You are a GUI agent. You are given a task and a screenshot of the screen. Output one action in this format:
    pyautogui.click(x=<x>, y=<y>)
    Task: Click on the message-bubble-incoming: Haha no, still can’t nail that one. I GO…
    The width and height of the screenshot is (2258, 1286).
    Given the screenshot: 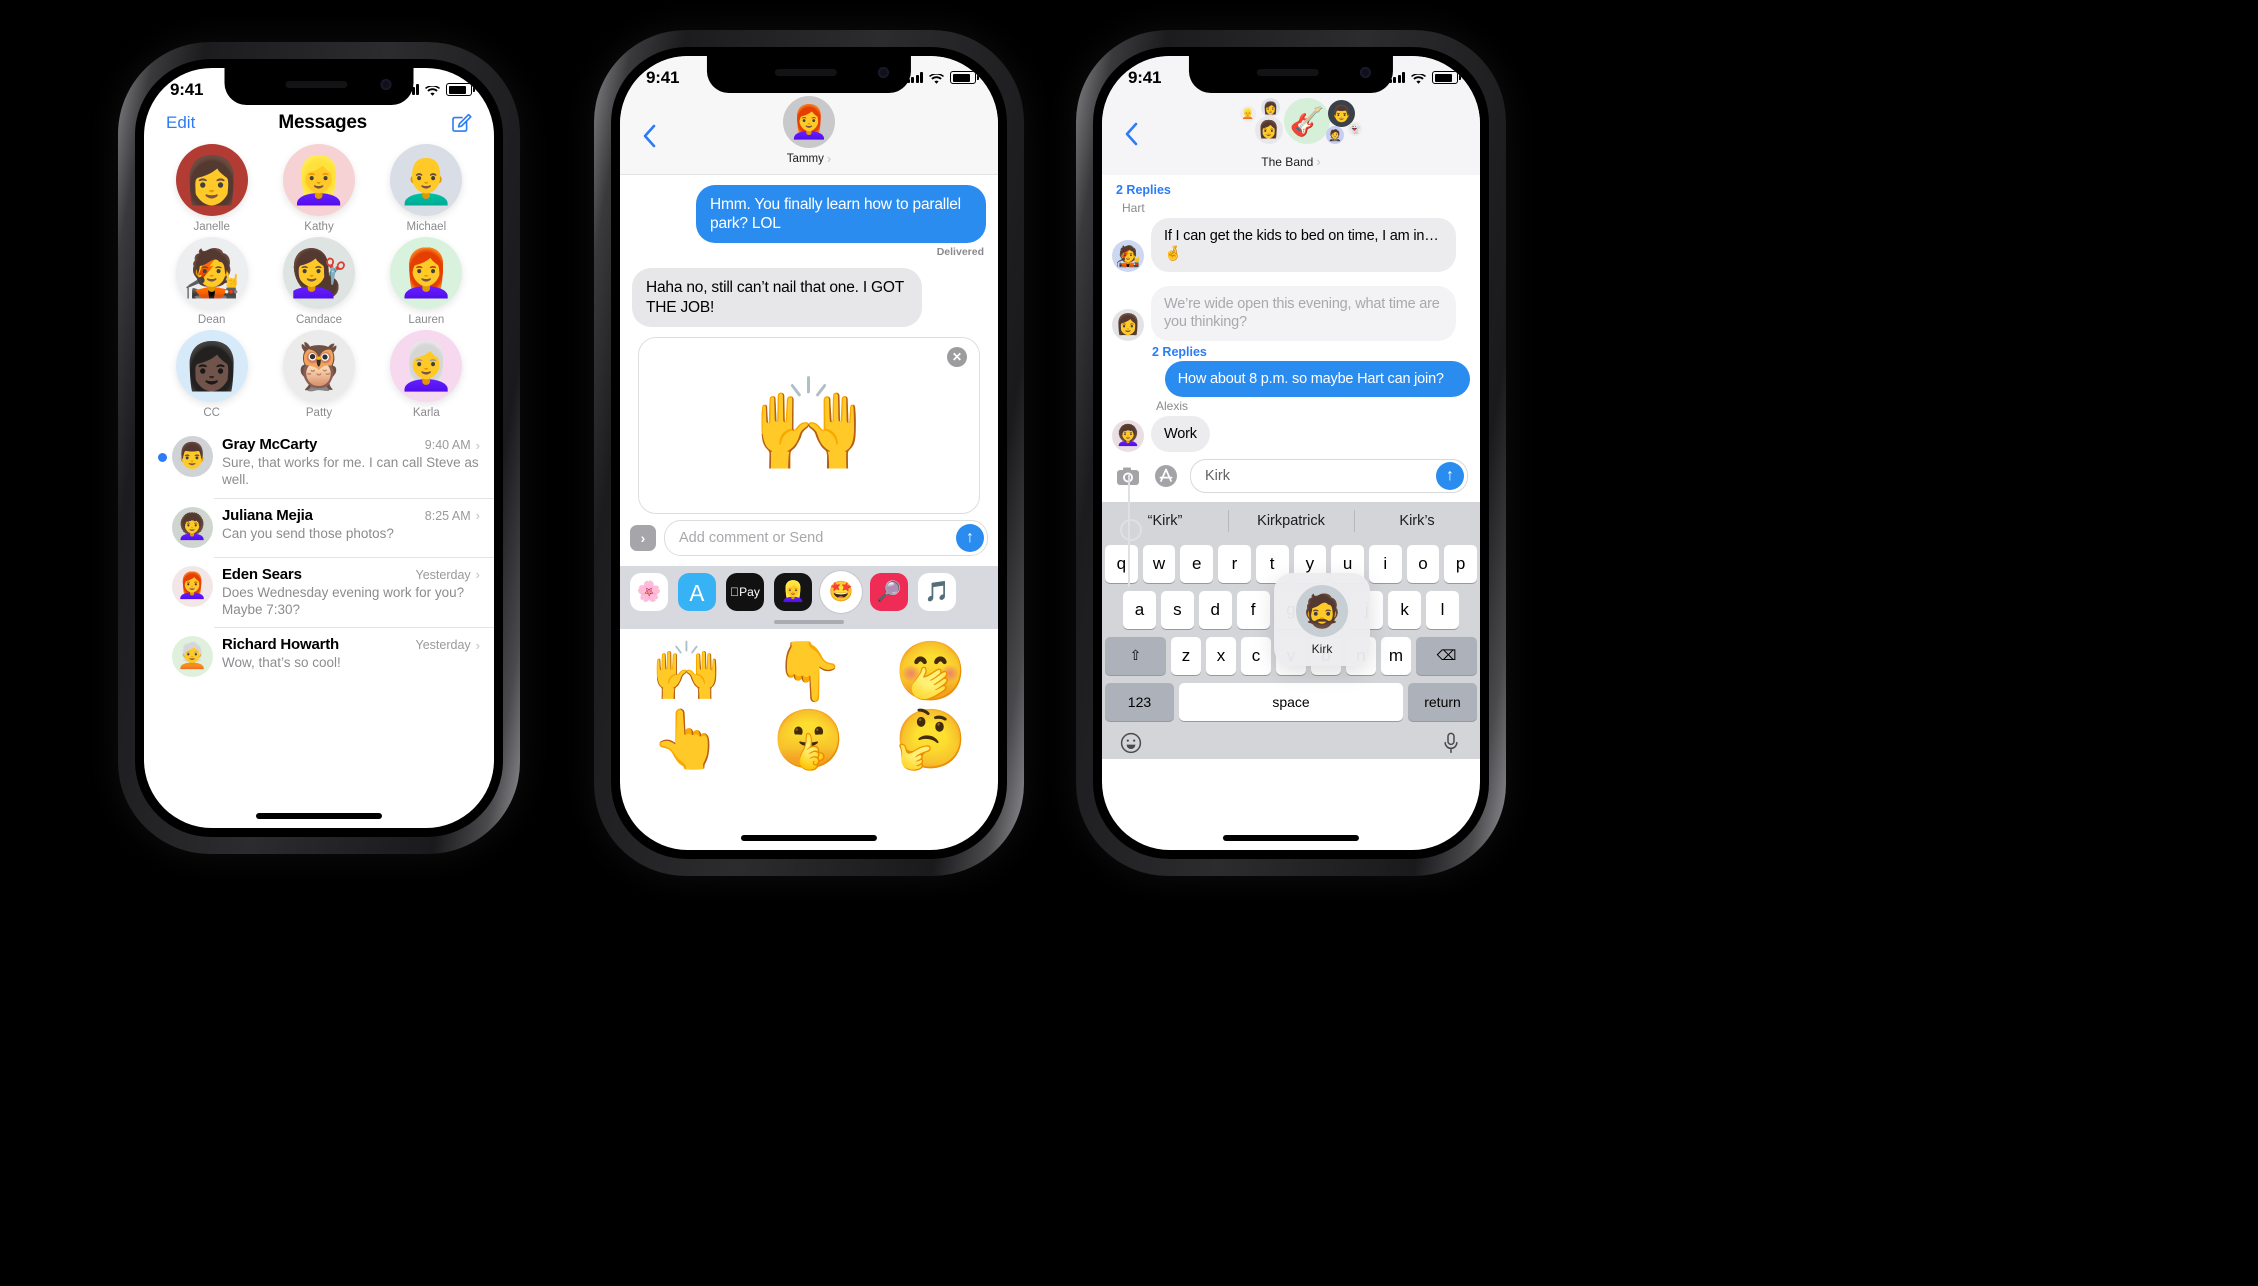 What is the action you would take?
    pyautogui.click(x=777, y=297)
    